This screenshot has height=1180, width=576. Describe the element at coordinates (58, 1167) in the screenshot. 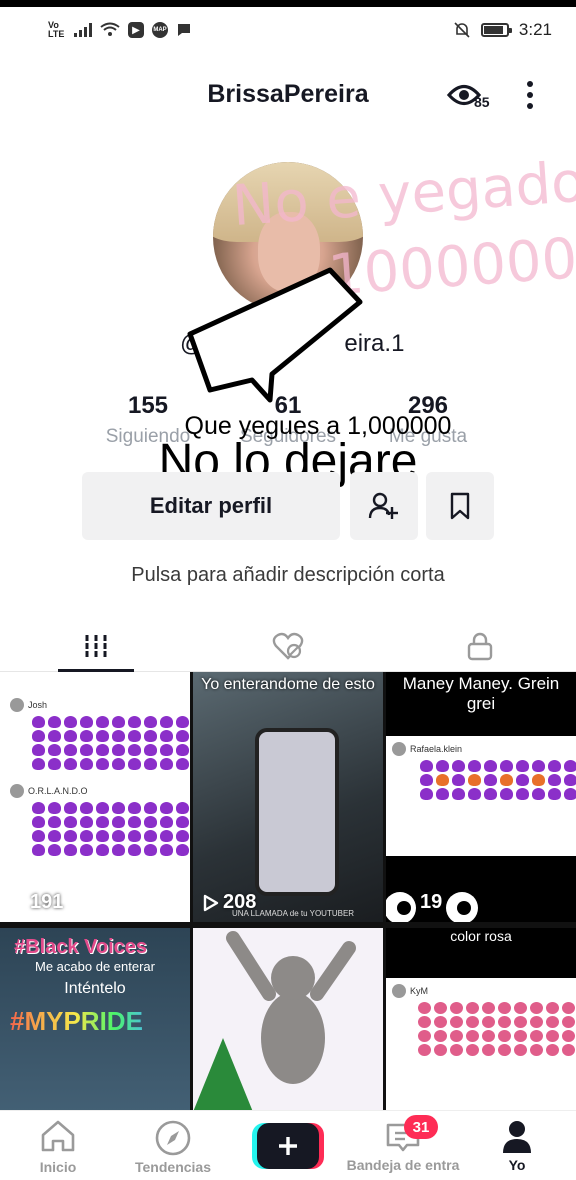

I see `nav-home-label: Inicio` at that location.